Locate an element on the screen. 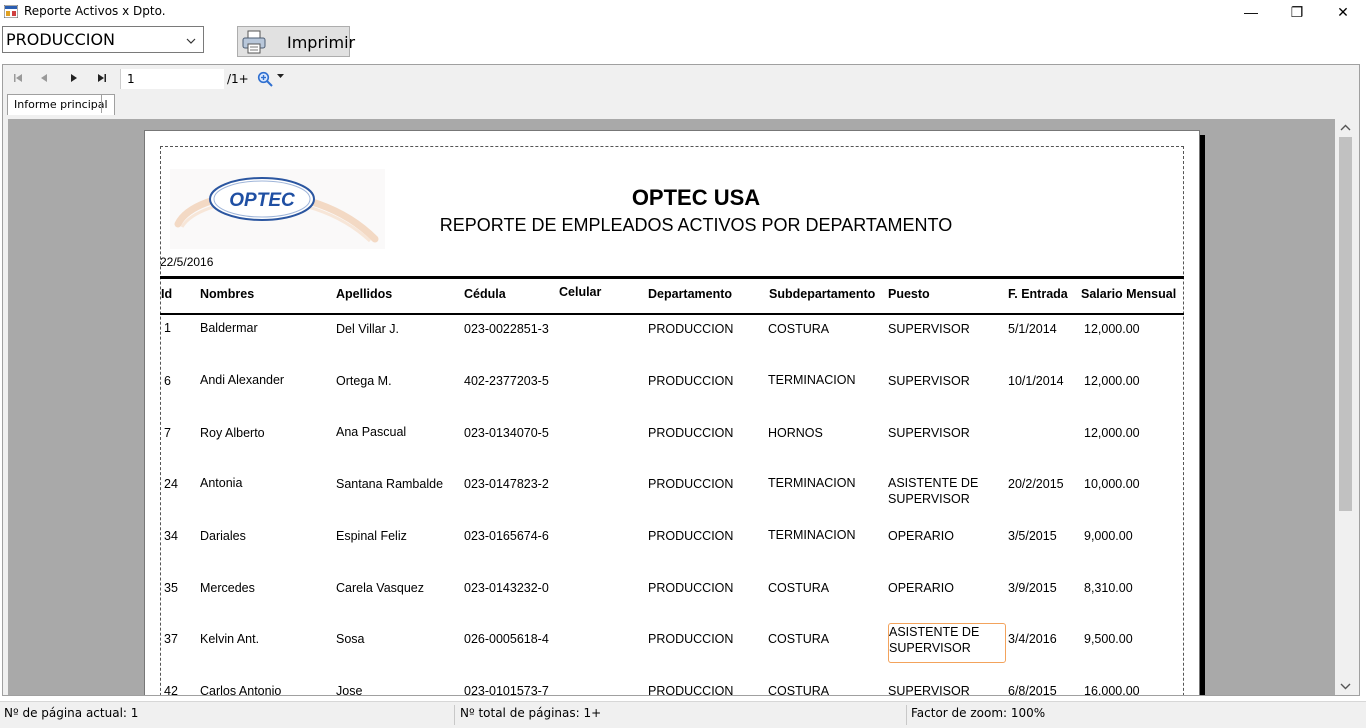 This screenshot has height=728, width=1366. column-header-celular: Celular is located at coordinates (580, 292).